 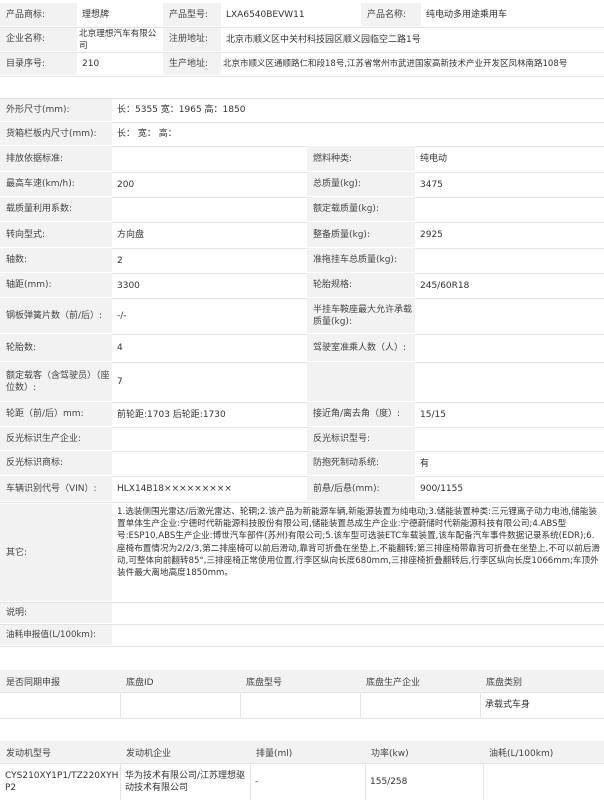 What do you see at coordinates (126, 184) in the screenshot?
I see `spec-value: 200` at bounding box center [126, 184].